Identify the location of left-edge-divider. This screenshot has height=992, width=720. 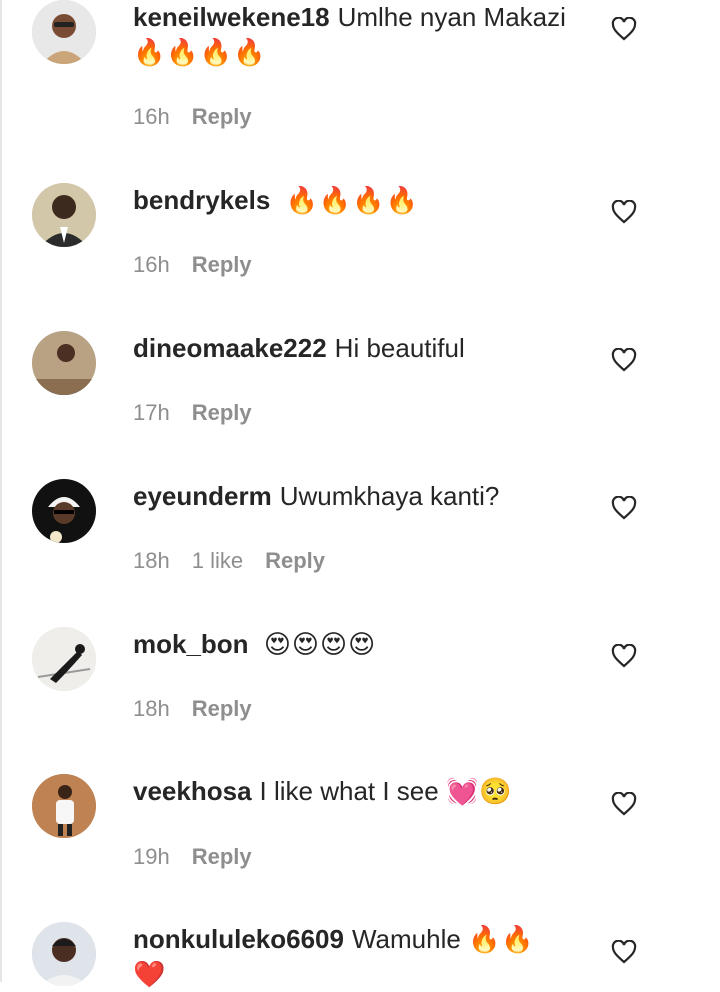
(1, 491).